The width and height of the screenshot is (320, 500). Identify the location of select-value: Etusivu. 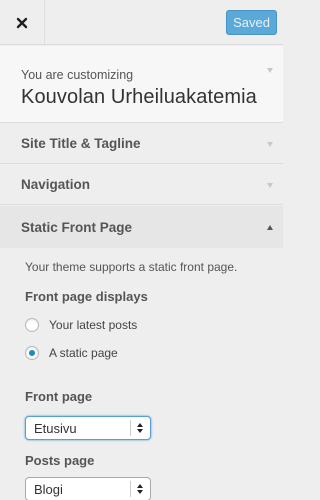
(55, 428).